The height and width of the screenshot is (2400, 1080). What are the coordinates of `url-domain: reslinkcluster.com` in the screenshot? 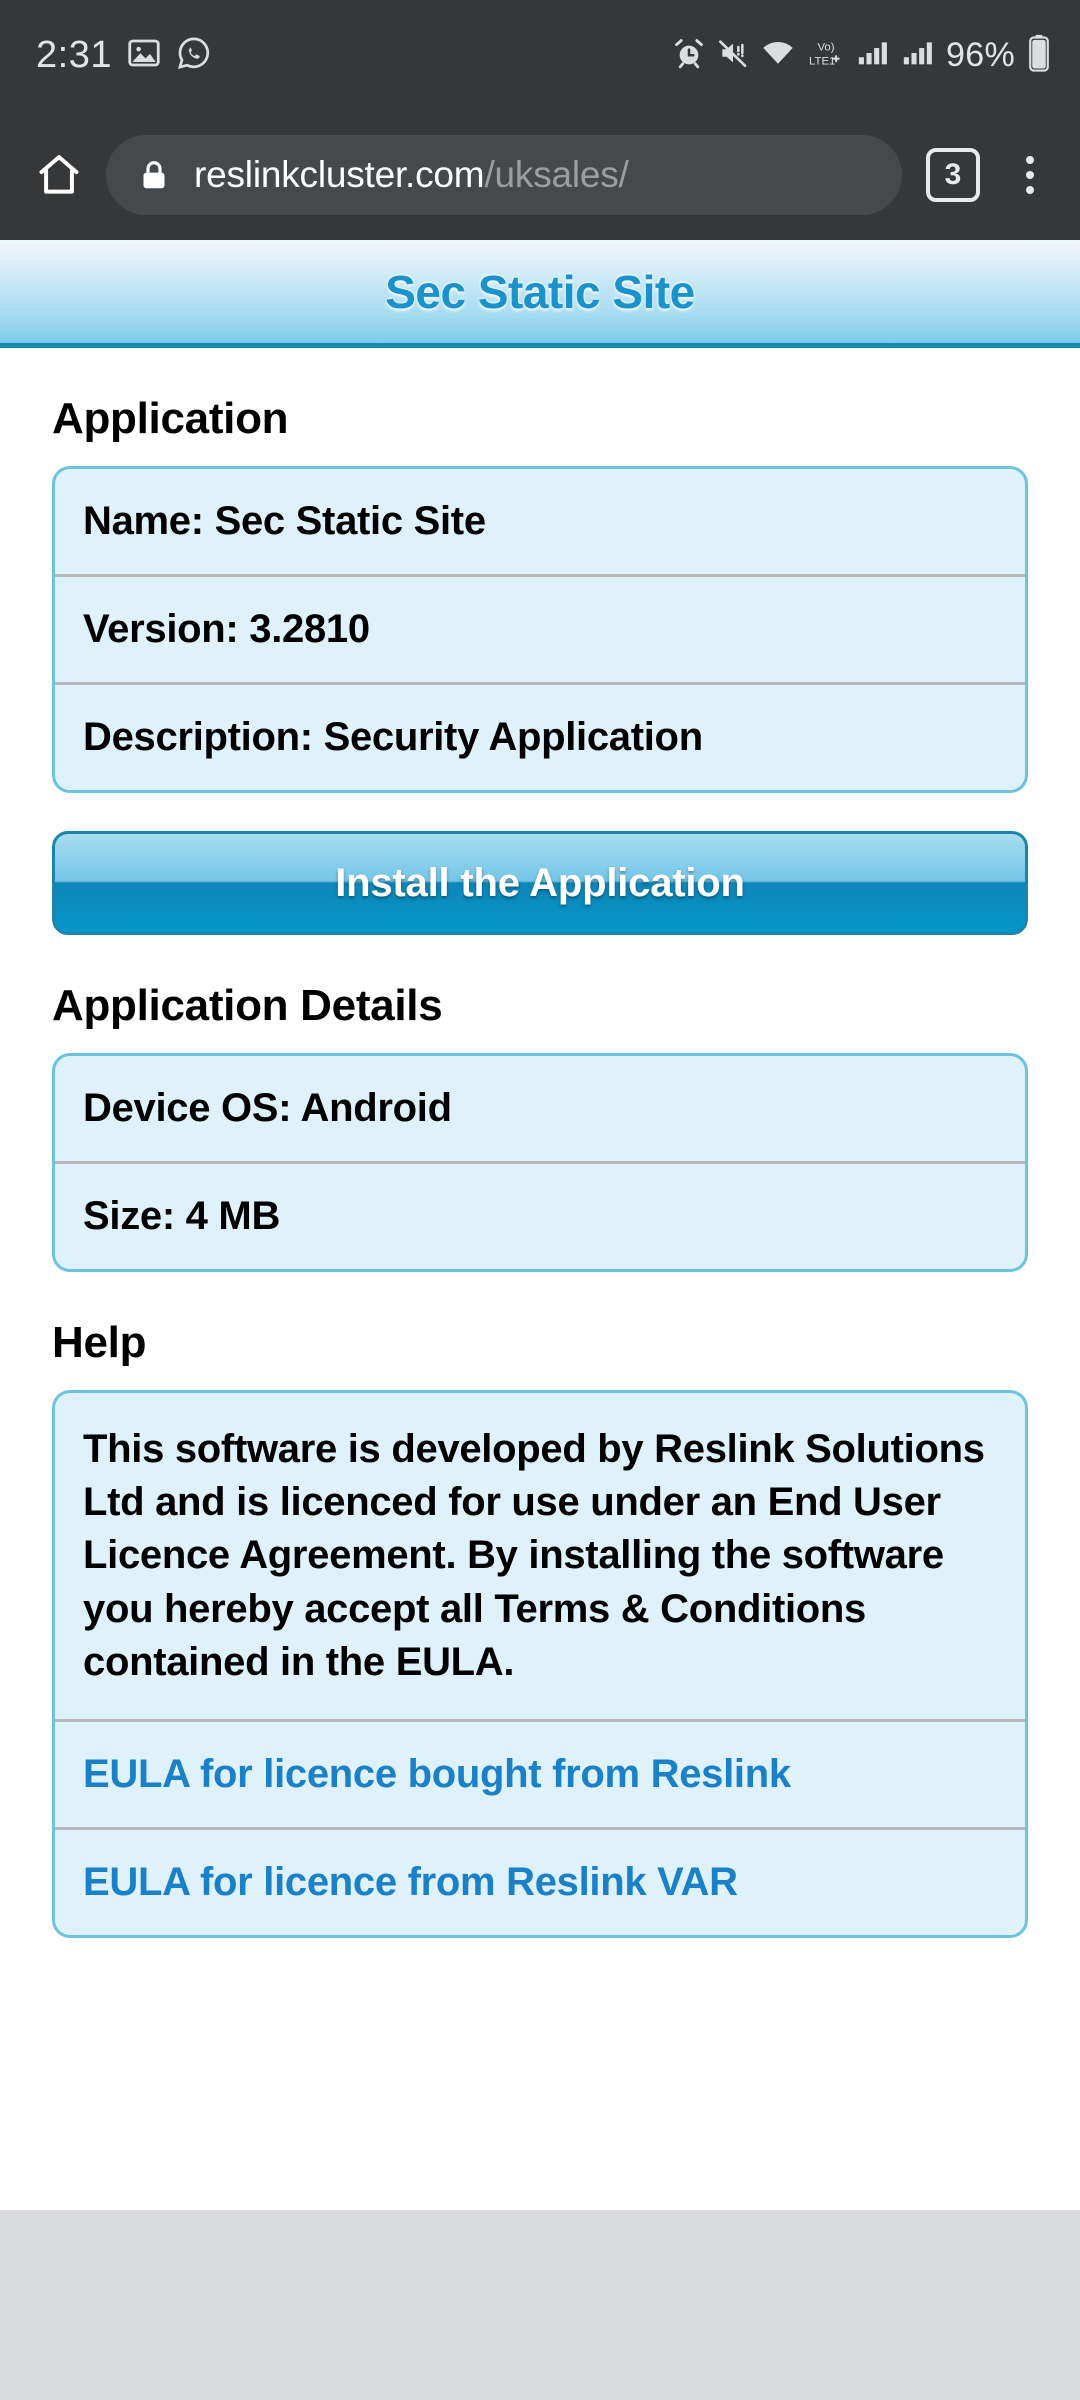 It's located at (339, 174).